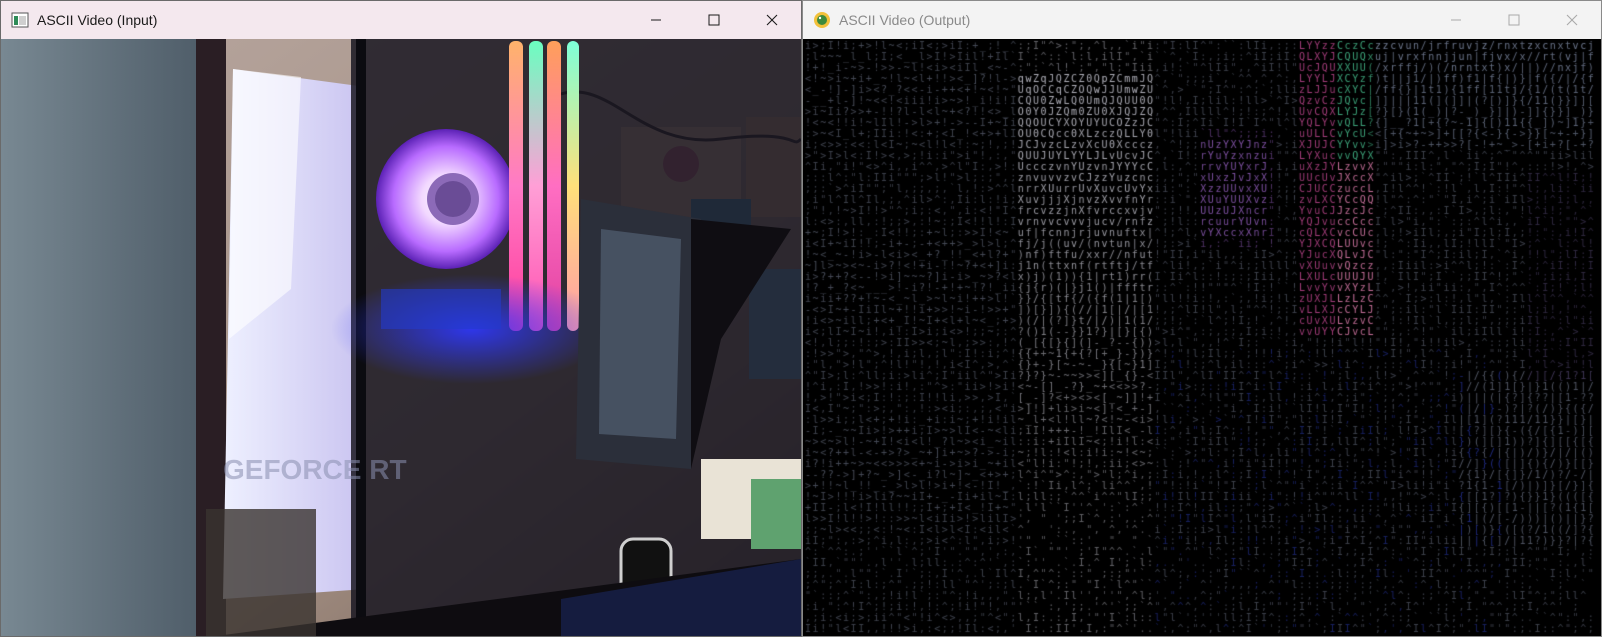  I want to click on app-window-icon, so click(20, 20).